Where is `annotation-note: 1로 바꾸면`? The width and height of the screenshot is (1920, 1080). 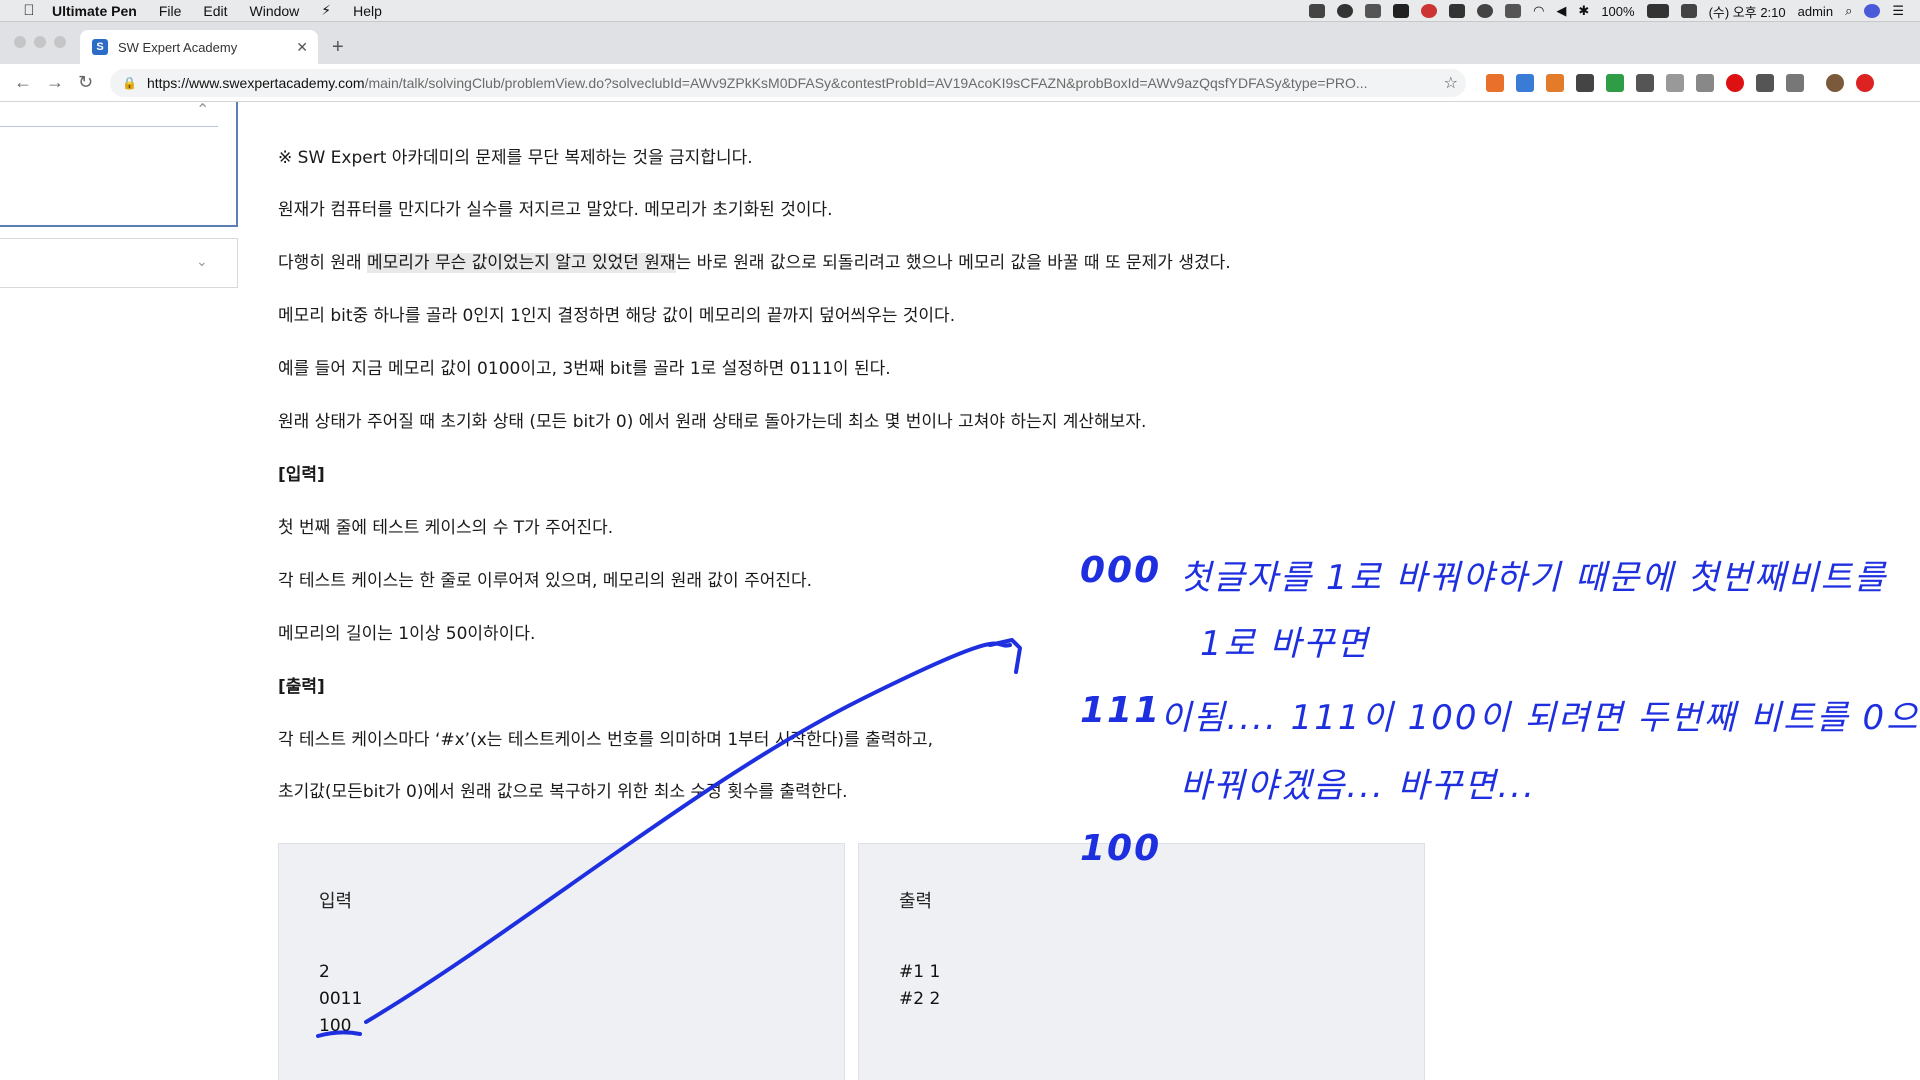 annotation-note: 1로 바꾸면 is located at coordinates (1285, 644).